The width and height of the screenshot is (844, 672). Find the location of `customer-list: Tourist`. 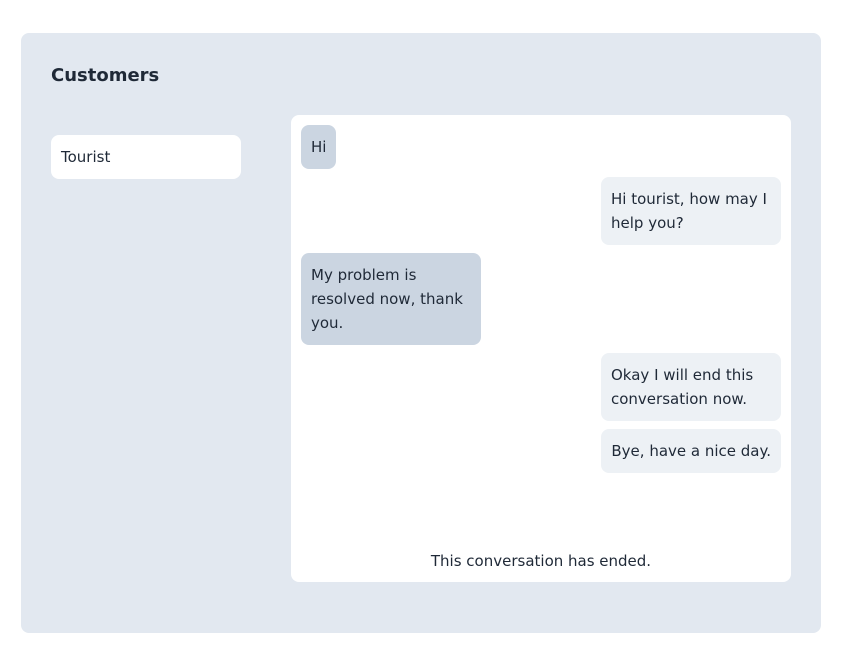

customer-list: Tourist is located at coordinates (146, 157).